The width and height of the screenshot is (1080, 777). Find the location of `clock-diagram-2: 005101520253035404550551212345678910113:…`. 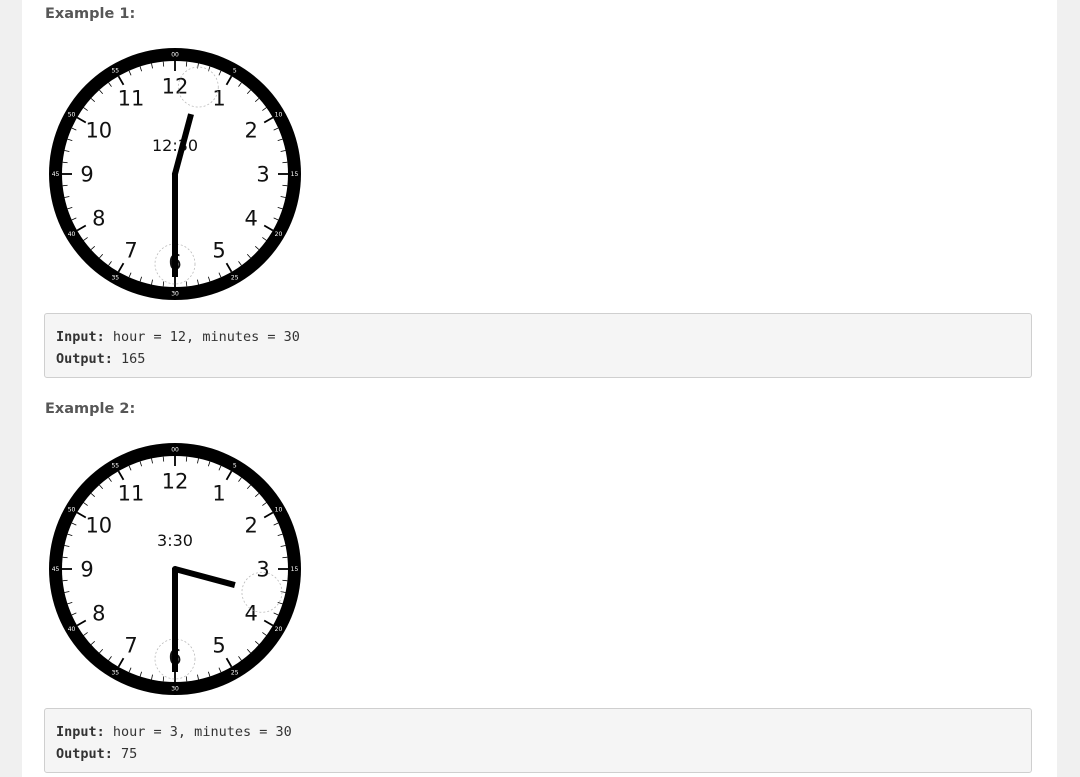

clock-diagram-2: 005101520253035404550551212345678910113:… is located at coordinates (175, 569).